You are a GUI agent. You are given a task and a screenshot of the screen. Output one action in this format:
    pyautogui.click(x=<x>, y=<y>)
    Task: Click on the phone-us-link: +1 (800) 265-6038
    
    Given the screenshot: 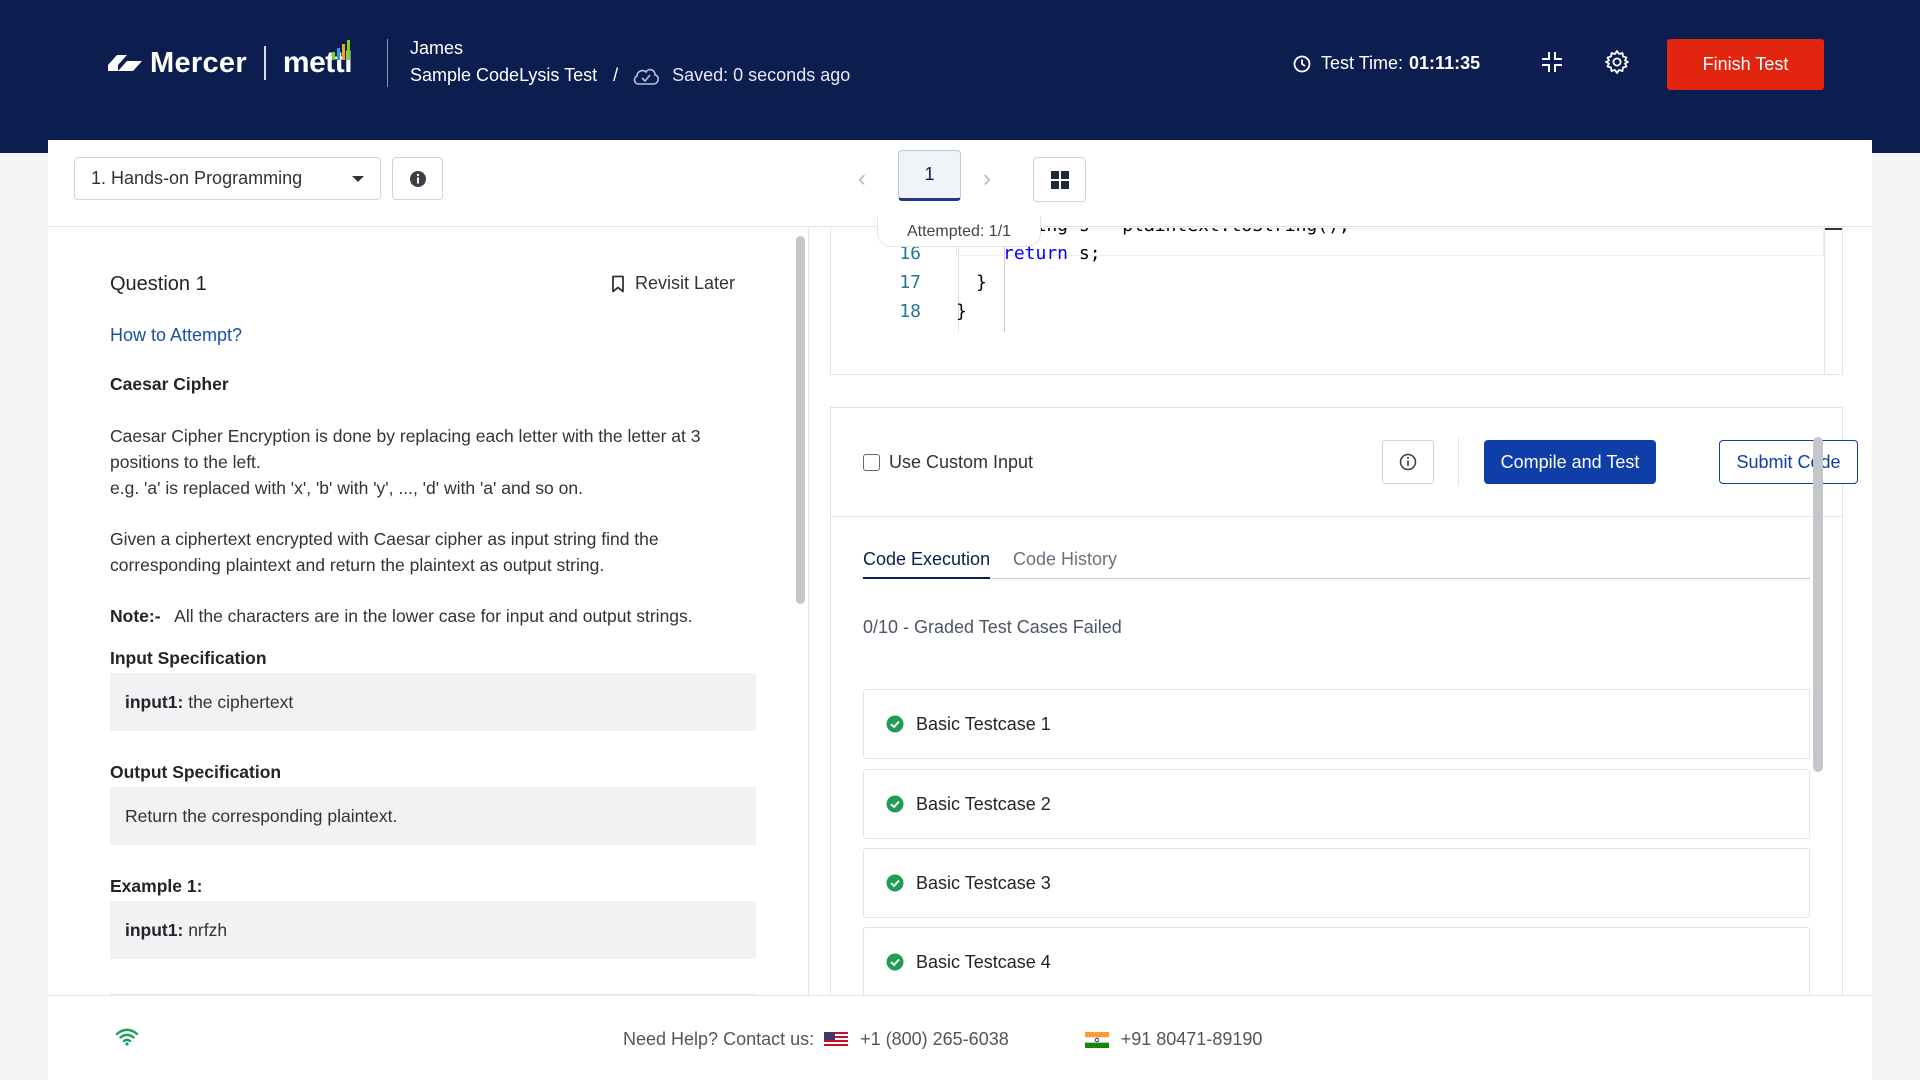 What is the action you would take?
    pyautogui.click(x=934, y=1039)
    